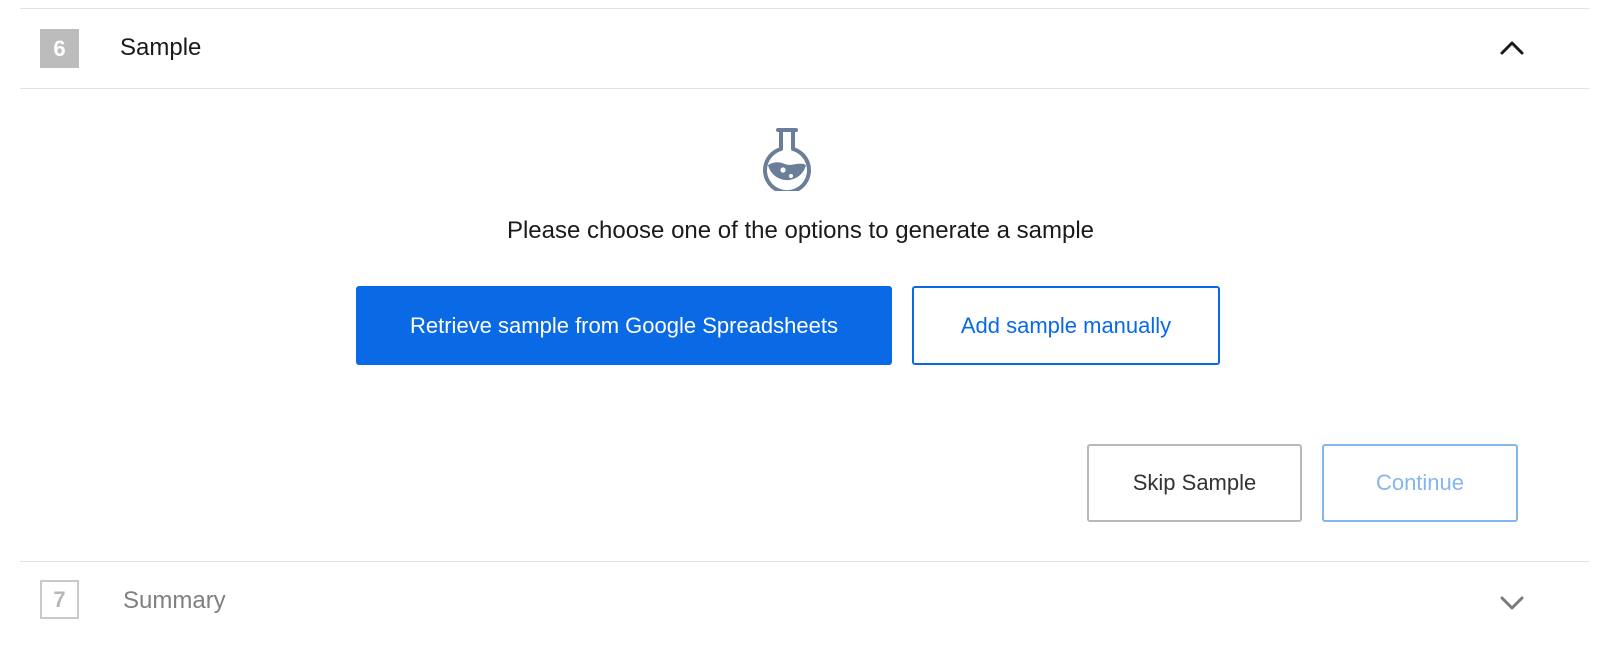  What do you see at coordinates (804, 561) in the screenshot?
I see `section-divider` at bounding box center [804, 561].